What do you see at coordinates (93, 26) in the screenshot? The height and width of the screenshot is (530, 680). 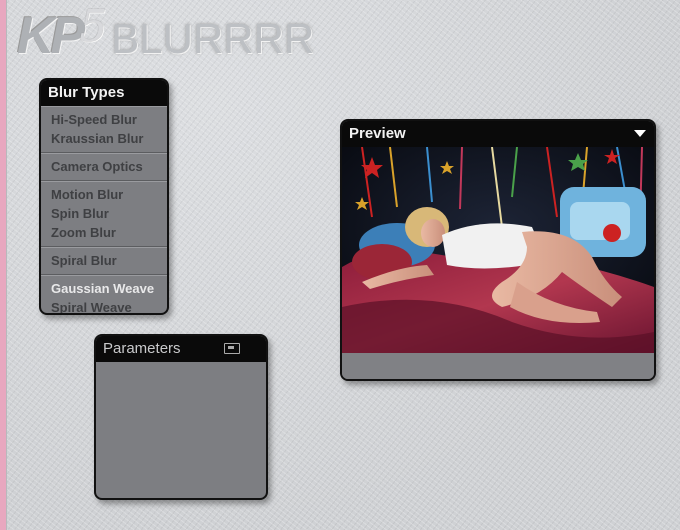 I see `logo-version: 5` at bounding box center [93, 26].